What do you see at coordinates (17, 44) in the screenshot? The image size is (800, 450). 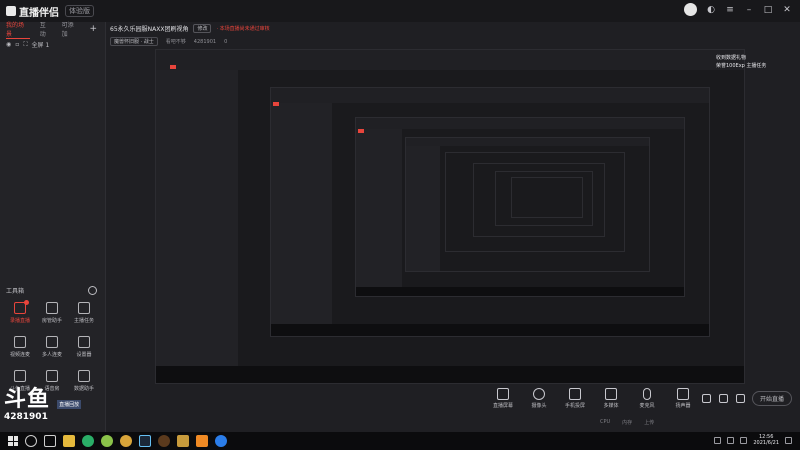 I see `lock-icon: ▫` at bounding box center [17, 44].